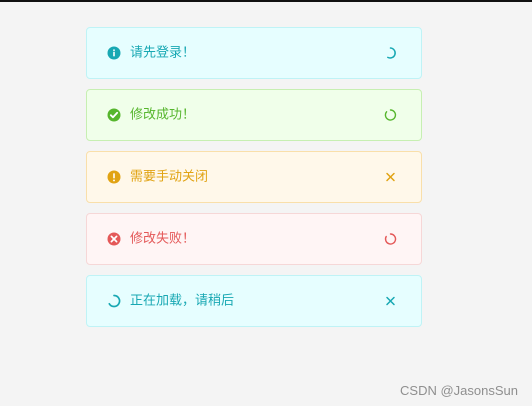  What do you see at coordinates (254, 239) in the screenshot?
I see `alert-error: 修改失败！` at bounding box center [254, 239].